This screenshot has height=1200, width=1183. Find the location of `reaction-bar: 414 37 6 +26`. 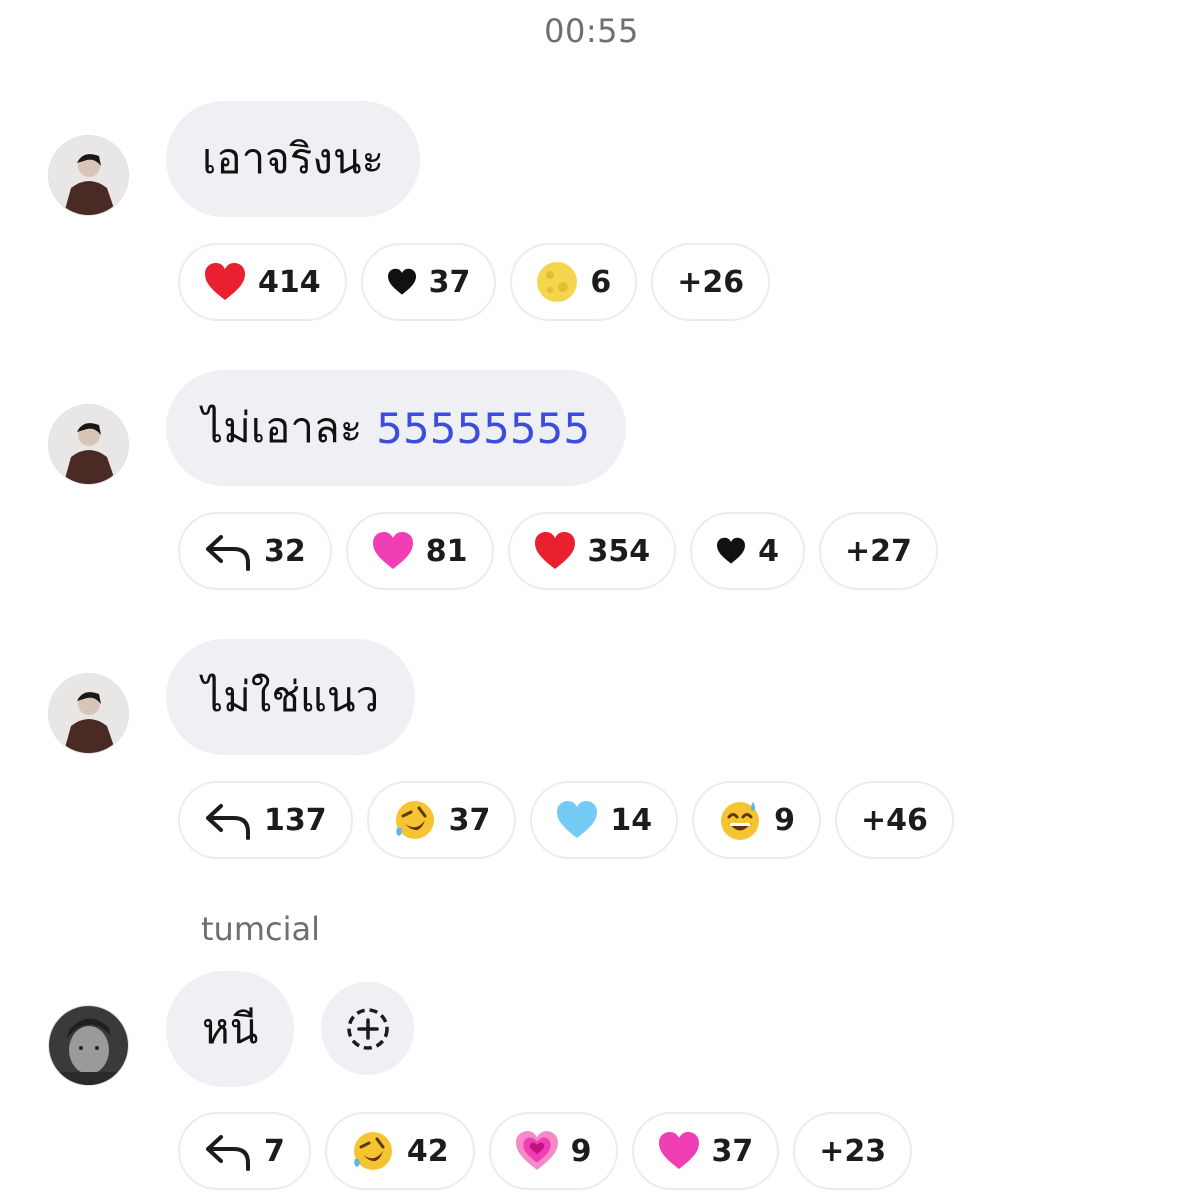

reaction-bar: 414 37 6 +26 is located at coordinates (474, 282).